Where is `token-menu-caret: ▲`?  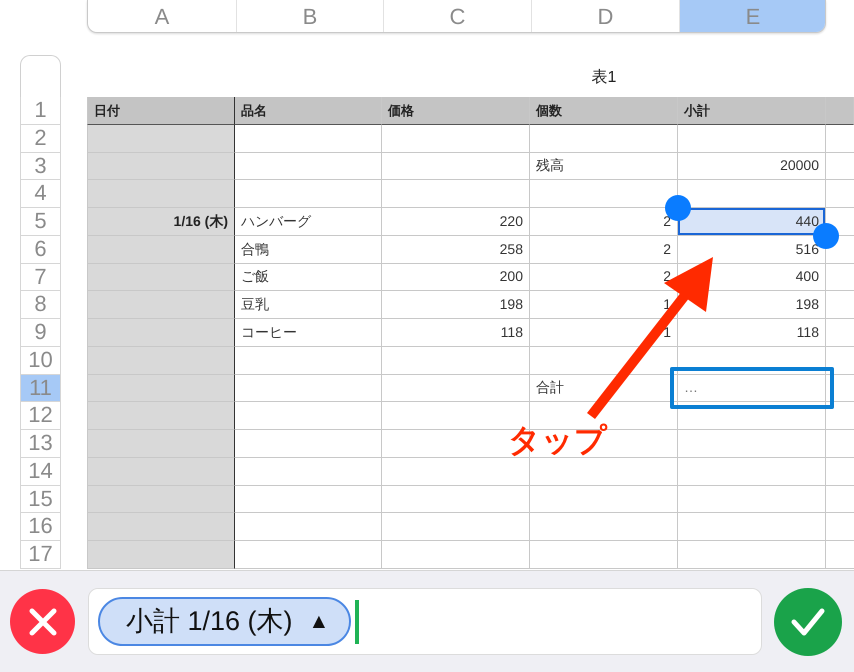
token-menu-caret: ▲ is located at coordinates (319, 622).